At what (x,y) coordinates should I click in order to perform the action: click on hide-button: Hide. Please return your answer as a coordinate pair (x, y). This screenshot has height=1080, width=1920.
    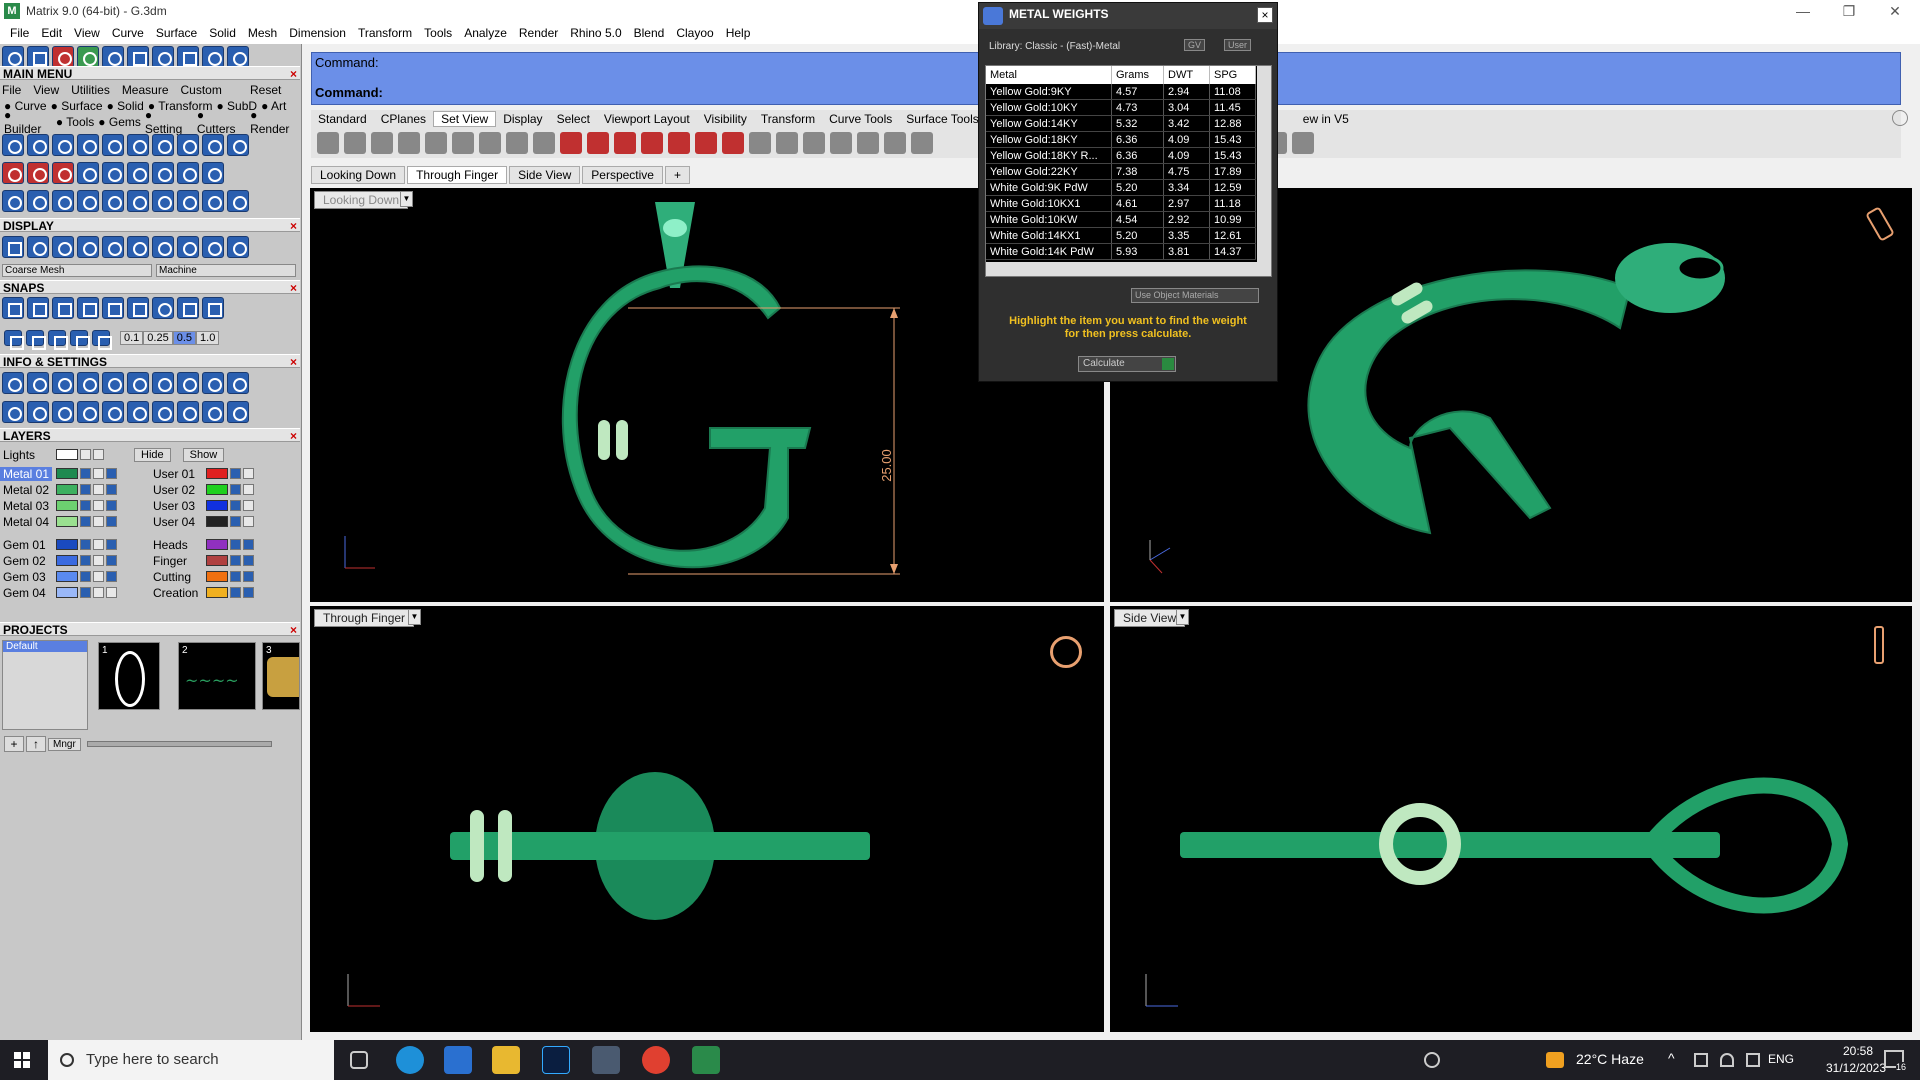
    Looking at the image, I should click on (152, 454).